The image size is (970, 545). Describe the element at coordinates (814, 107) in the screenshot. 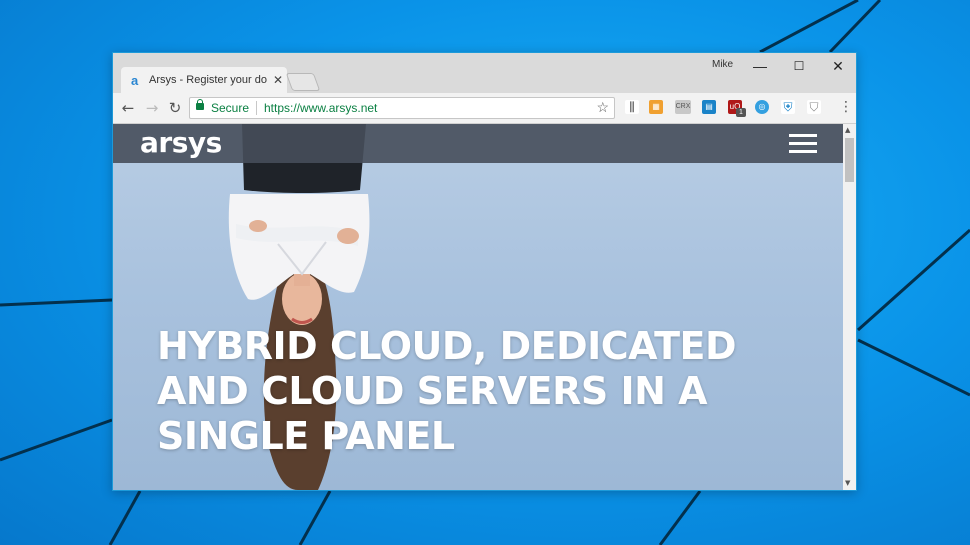

I see `shield-icon: ⛉` at that location.